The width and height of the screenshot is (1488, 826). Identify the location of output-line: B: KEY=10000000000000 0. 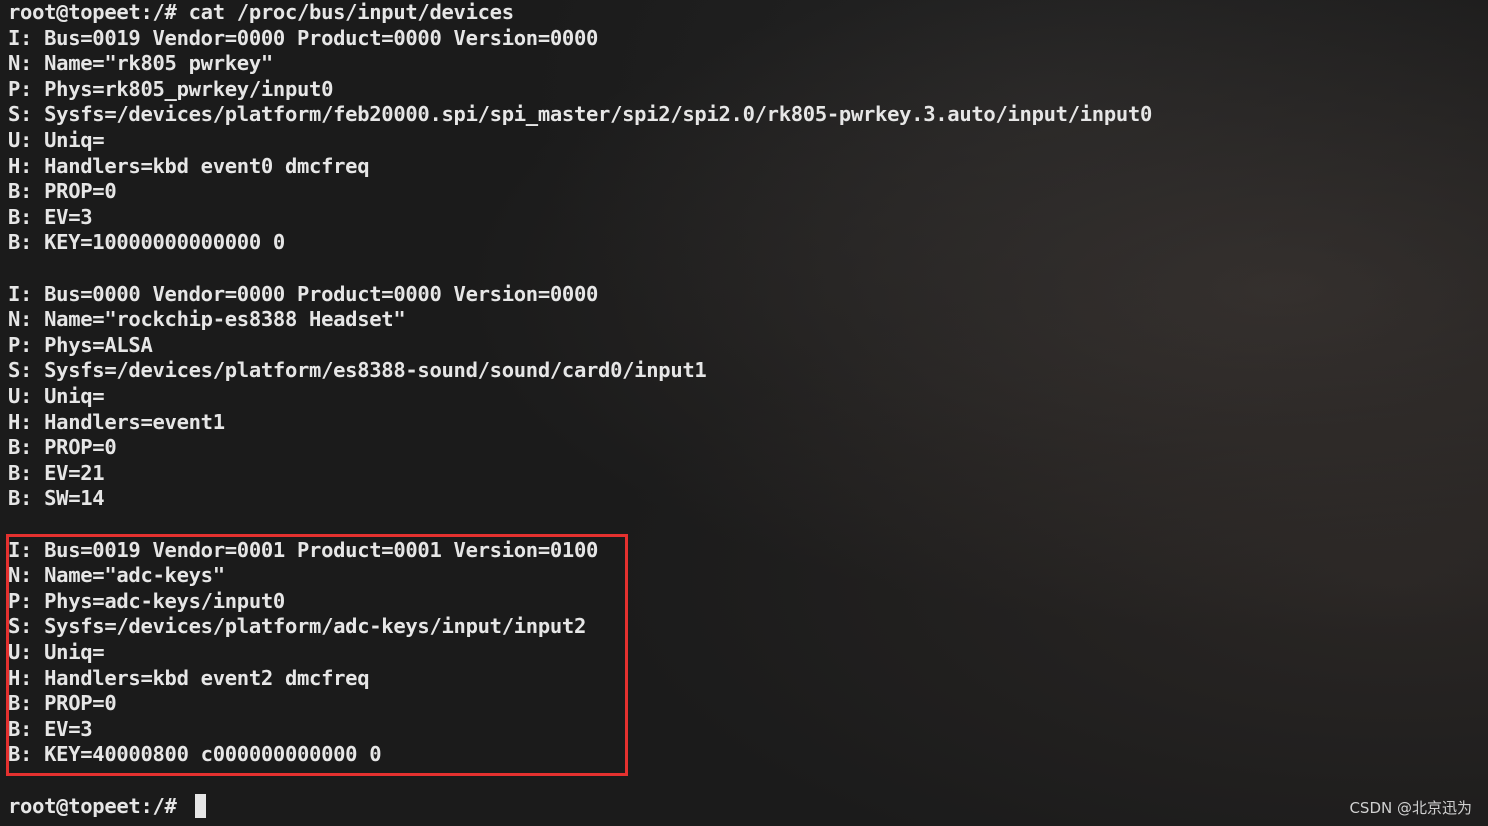
(146, 242).